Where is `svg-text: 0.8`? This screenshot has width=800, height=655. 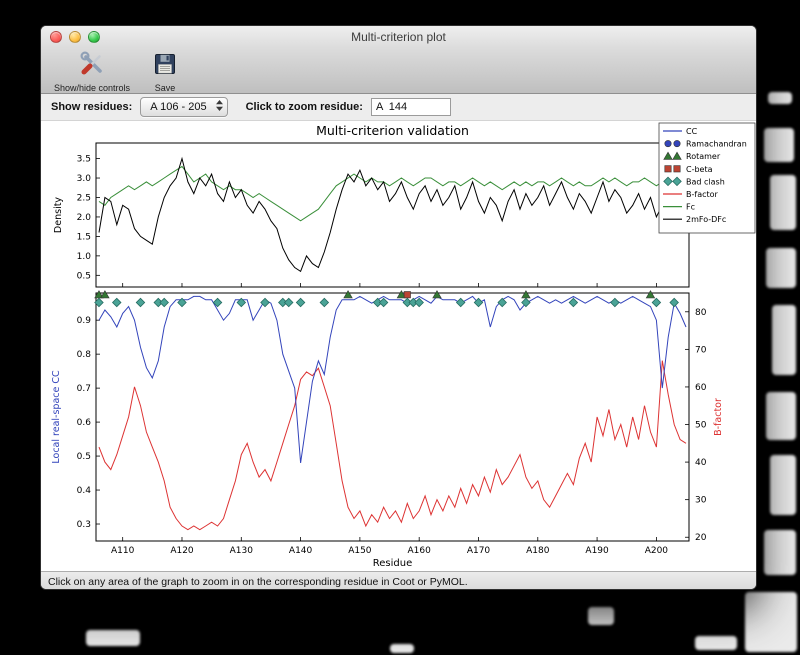
svg-text: 0.8 is located at coordinates (84, 355).